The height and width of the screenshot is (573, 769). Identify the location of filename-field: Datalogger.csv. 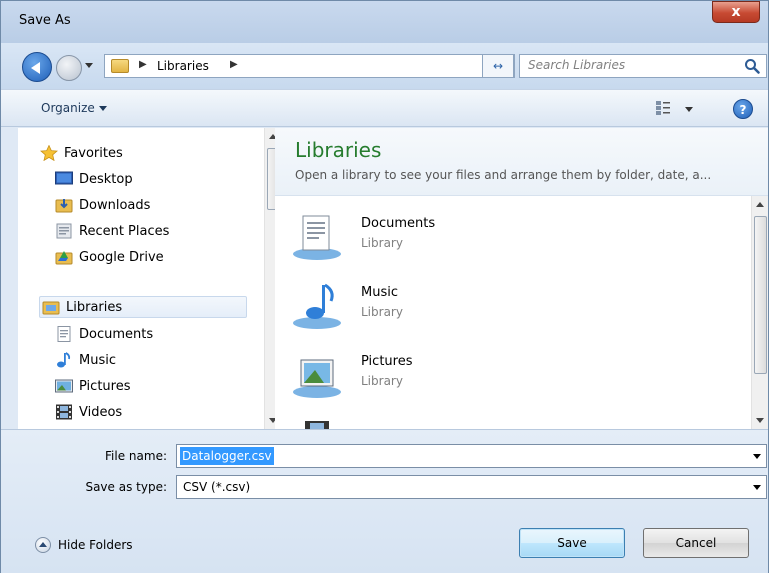
(471, 456).